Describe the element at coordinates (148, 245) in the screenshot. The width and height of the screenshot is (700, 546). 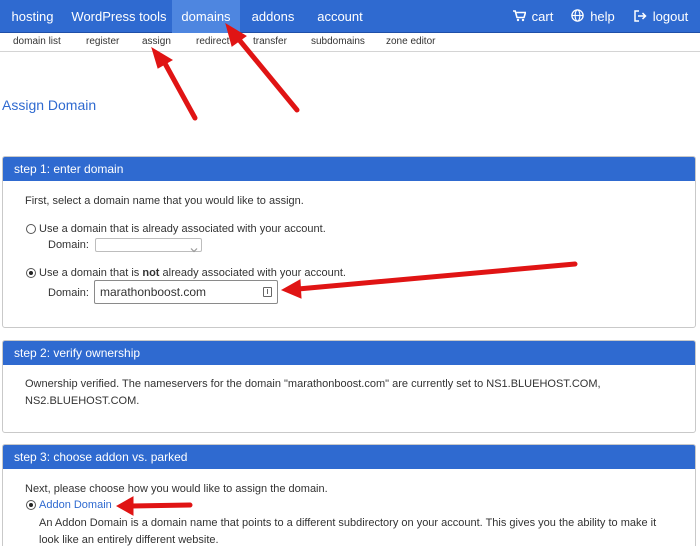
I see `existing-domain-select` at that location.